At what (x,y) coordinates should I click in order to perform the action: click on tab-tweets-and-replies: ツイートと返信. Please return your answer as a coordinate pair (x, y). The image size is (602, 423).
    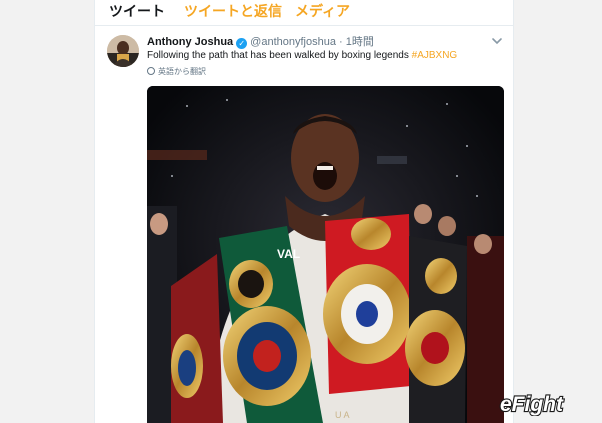
    Looking at the image, I should click on (233, 11).